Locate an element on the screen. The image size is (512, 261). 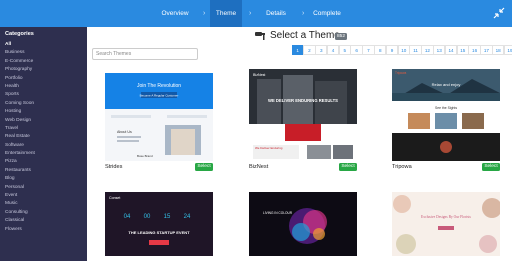
preview-brand: Tripowa is located at coordinates (400, 73).